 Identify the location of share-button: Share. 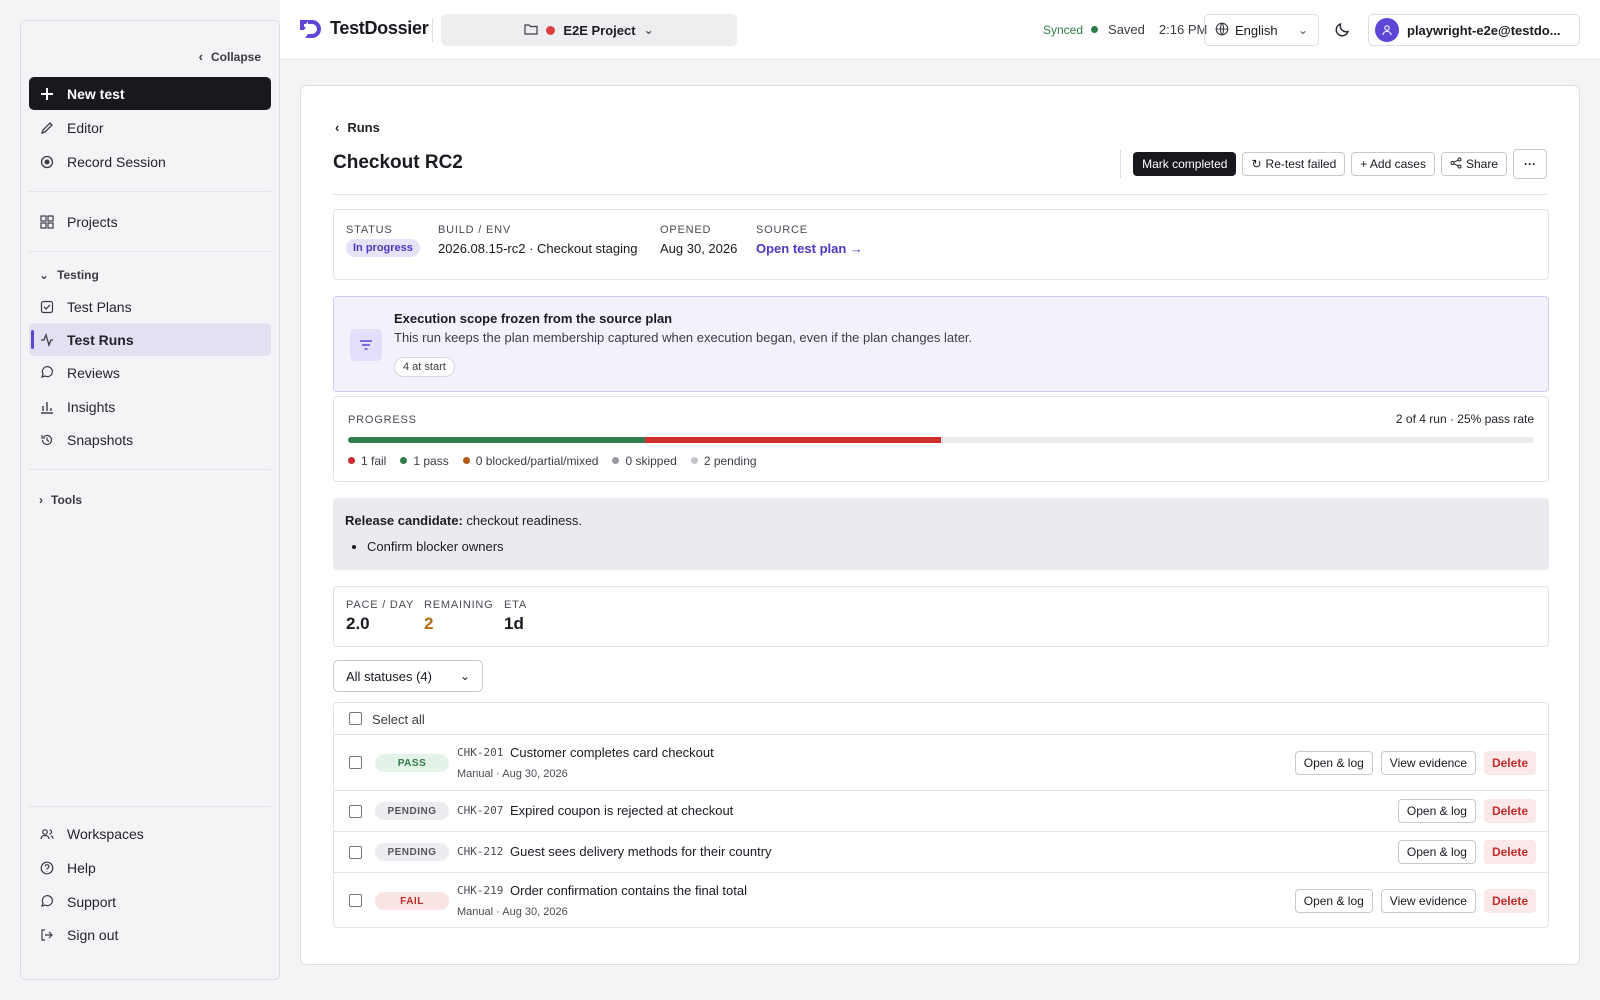
(1473, 164).